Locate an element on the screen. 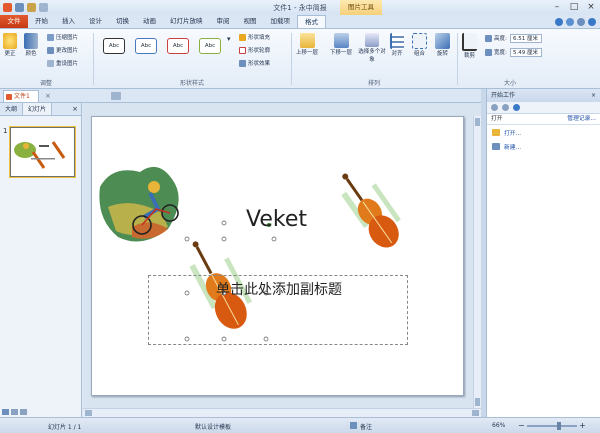  folder-icon is located at coordinates (496, 132).